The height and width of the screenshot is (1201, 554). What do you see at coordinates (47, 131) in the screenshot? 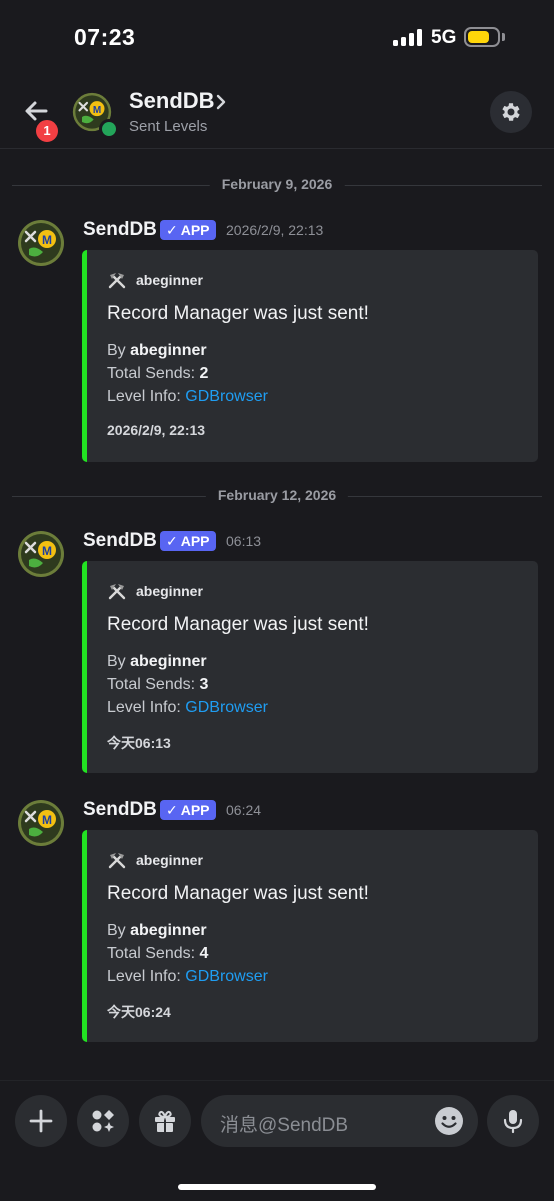
I see `unread-badge: 1` at bounding box center [47, 131].